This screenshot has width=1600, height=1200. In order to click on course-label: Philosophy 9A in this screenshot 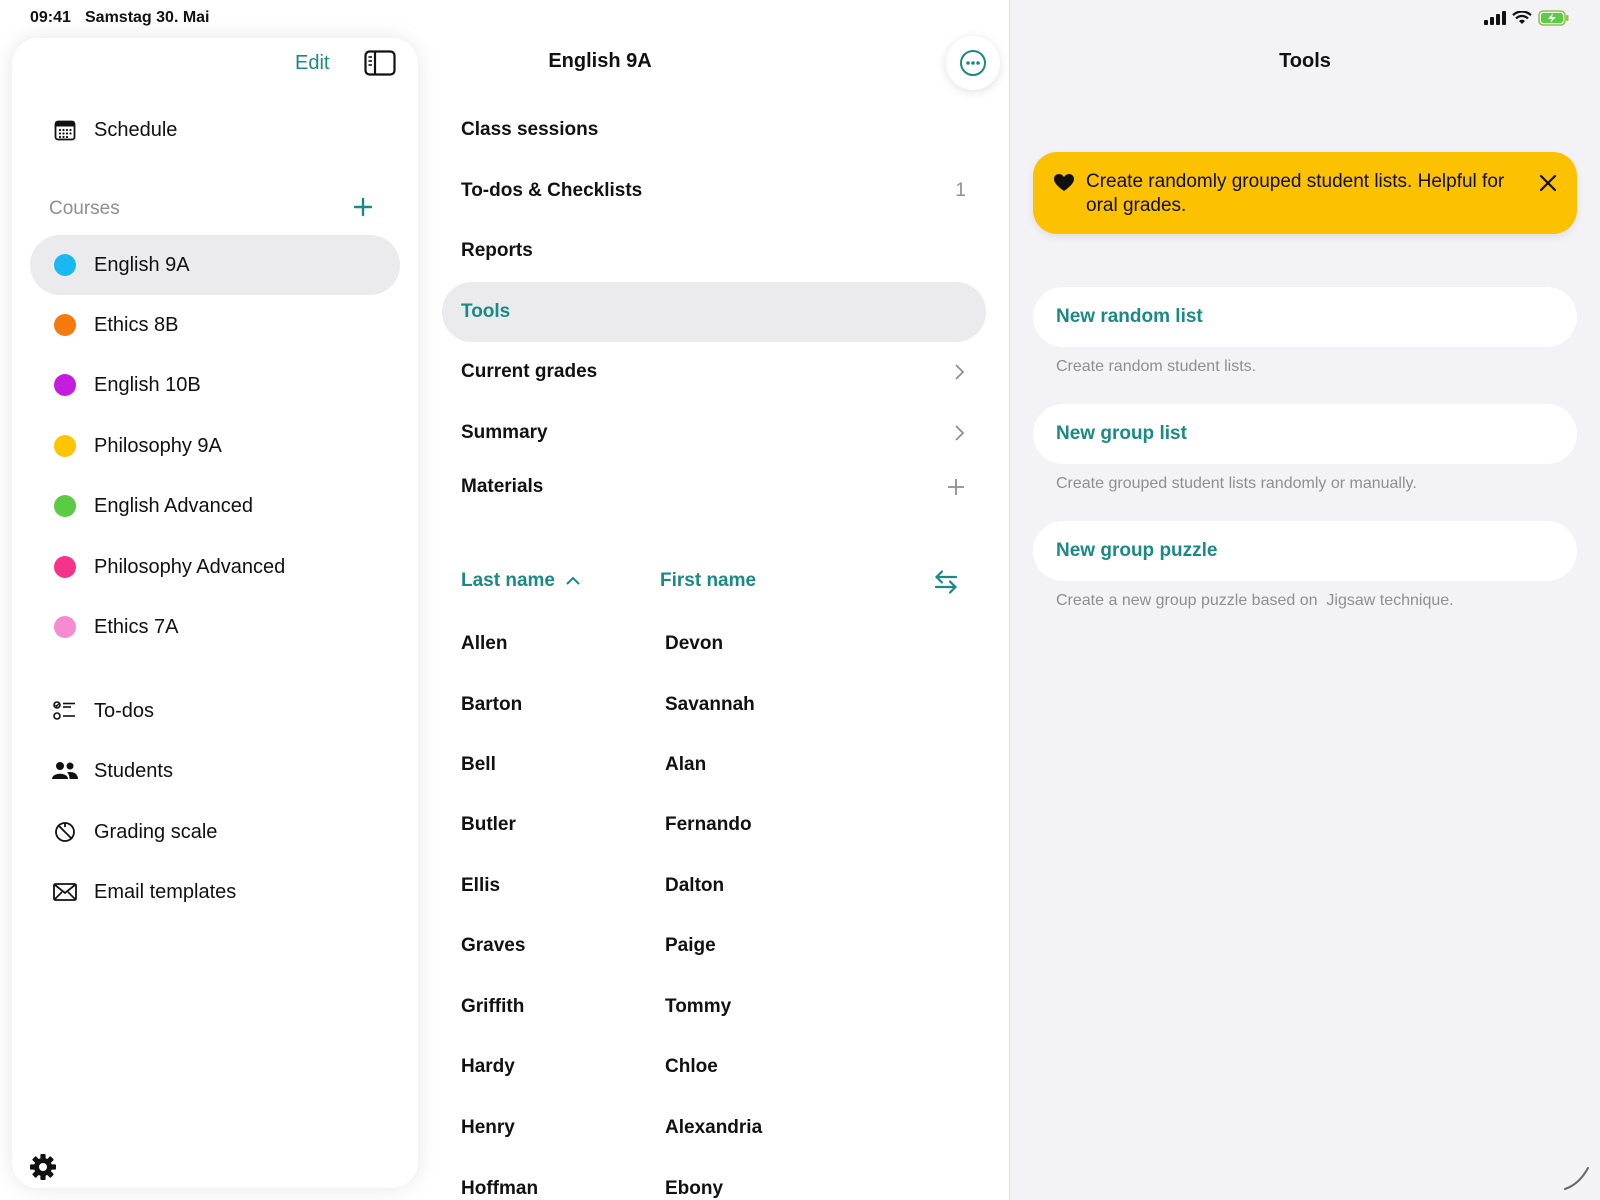, I will do `click(158, 445)`.